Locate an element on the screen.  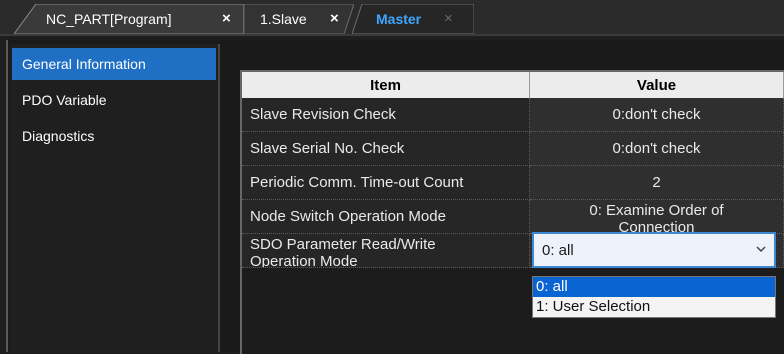
grid-header: Item Value is located at coordinates (513, 85).